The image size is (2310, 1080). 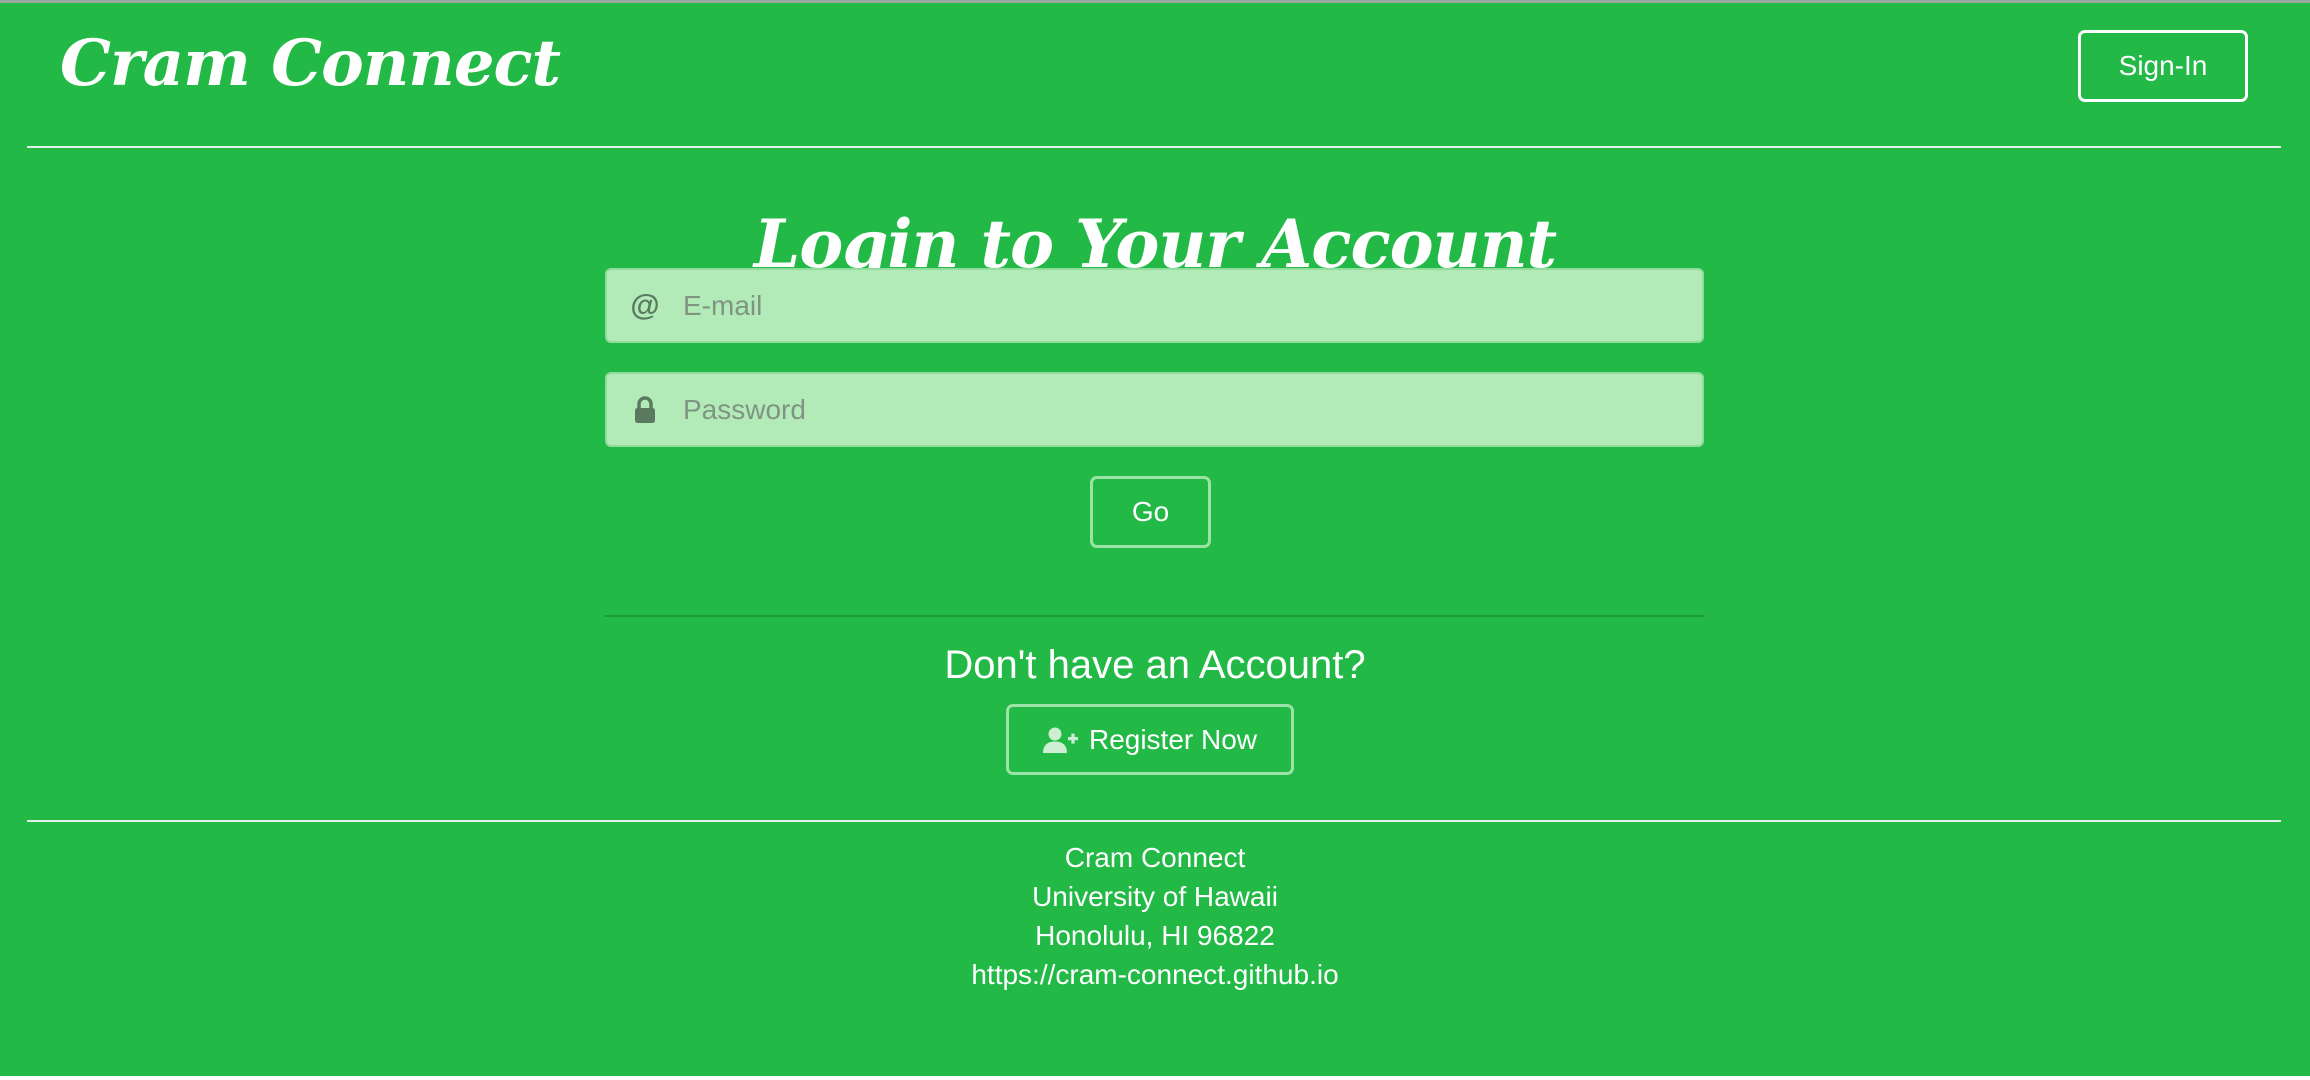 What do you see at coordinates (1155, 1) in the screenshot?
I see `top-border` at bounding box center [1155, 1].